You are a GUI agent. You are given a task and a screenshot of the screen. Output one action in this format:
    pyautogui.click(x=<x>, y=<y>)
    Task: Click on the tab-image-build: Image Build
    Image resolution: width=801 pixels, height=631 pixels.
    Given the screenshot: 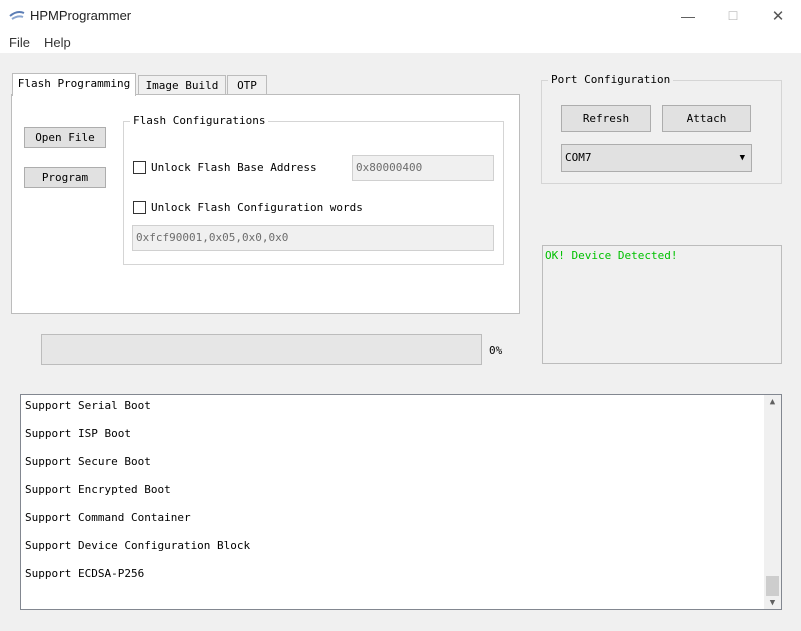 What is the action you would take?
    pyautogui.click(x=182, y=85)
    